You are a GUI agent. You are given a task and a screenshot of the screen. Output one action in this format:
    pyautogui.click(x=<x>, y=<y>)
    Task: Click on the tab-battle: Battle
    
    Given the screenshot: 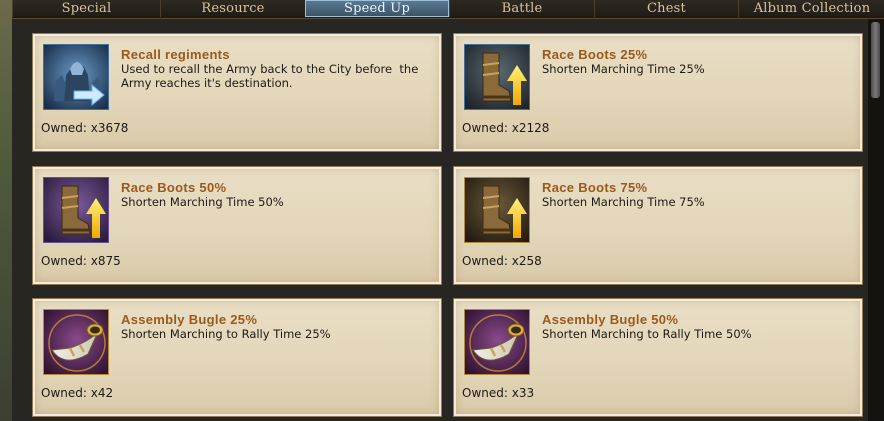 What is the action you would take?
    pyautogui.click(x=522, y=8)
    